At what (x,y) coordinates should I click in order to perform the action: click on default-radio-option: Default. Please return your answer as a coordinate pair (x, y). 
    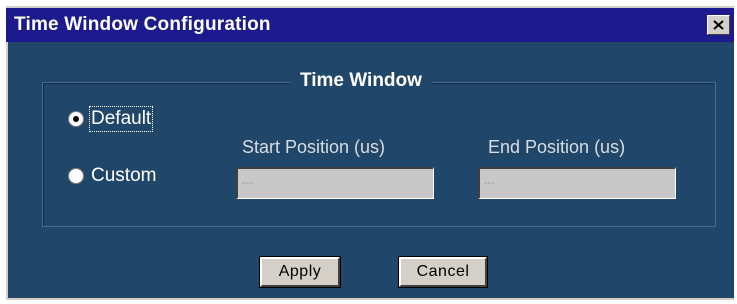
    Looking at the image, I should click on (111, 119).